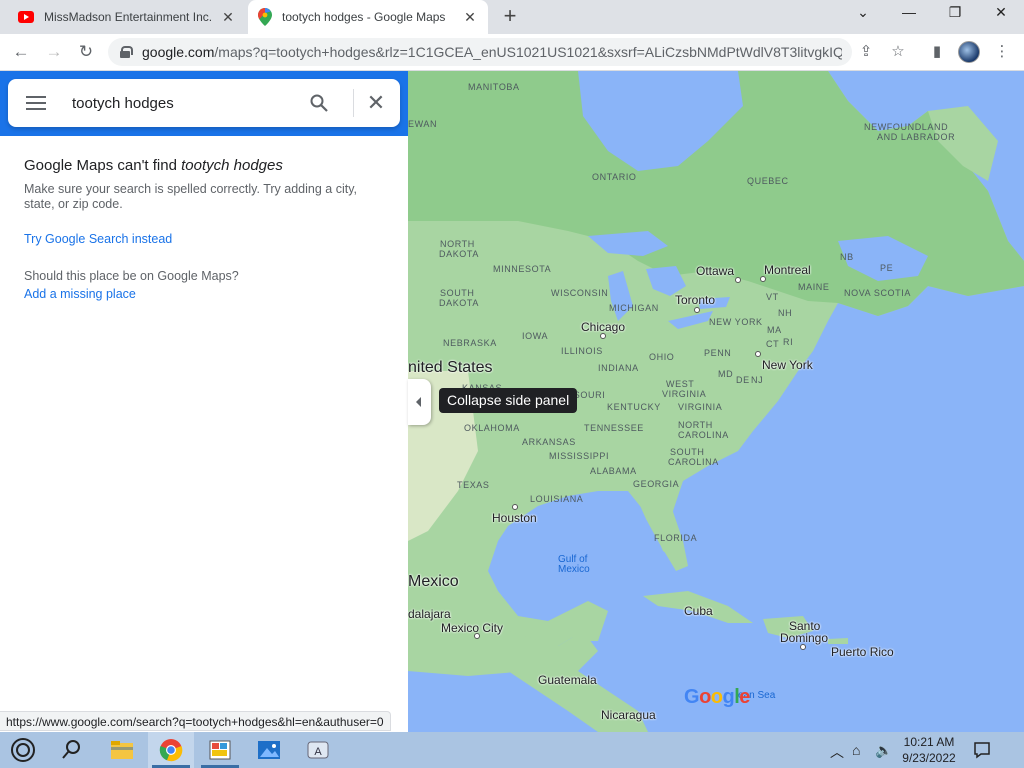  What do you see at coordinates (614, 428) in the screenshot?
I see `region-label: TENNESSEE` at bounding box center [614, 428].